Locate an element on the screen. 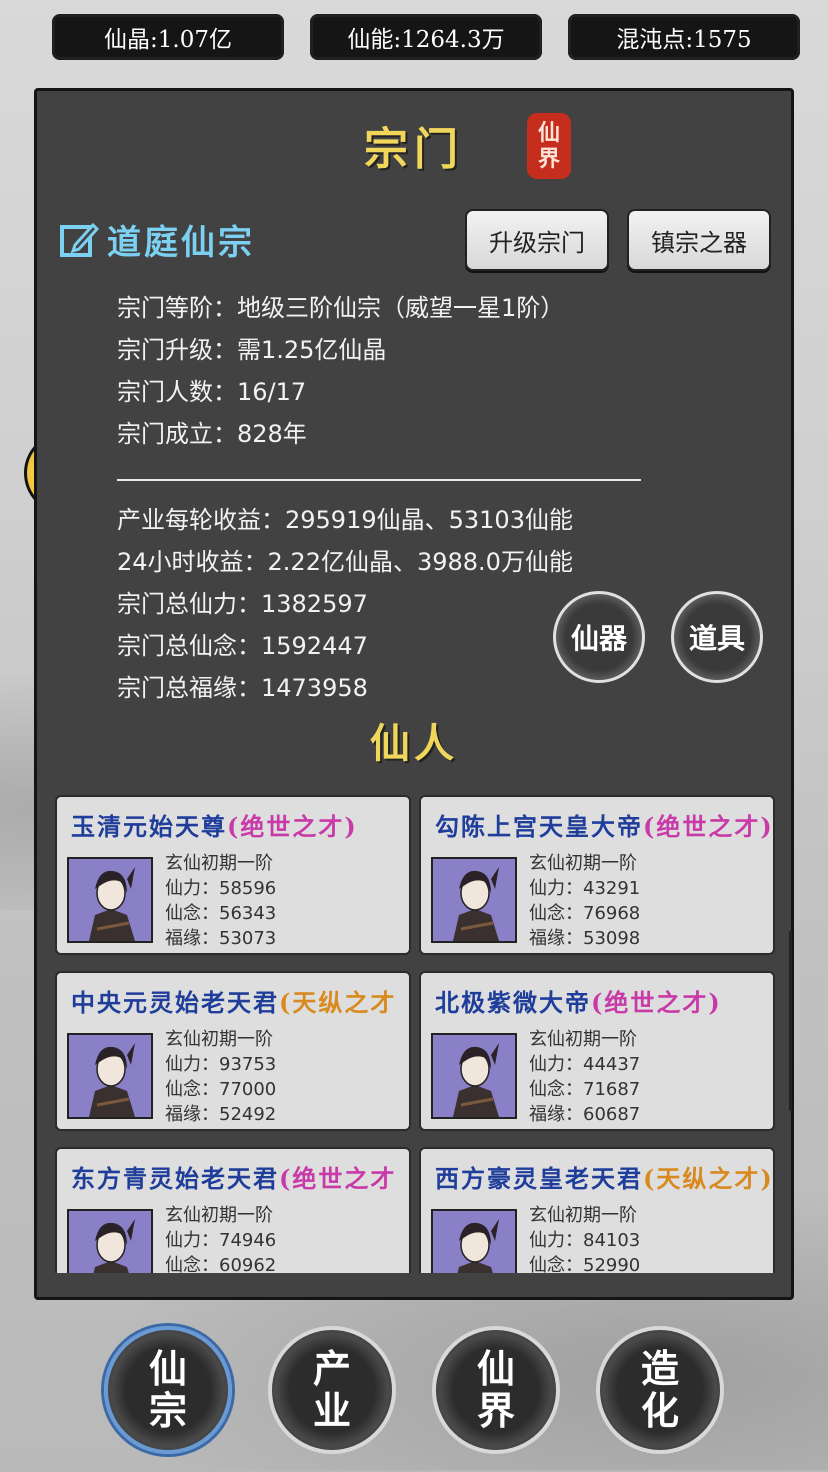 The height and width of the screenshot is (1472, 828). immortal-mind: 仙念：77000 is located at coordinates (221, 1089).